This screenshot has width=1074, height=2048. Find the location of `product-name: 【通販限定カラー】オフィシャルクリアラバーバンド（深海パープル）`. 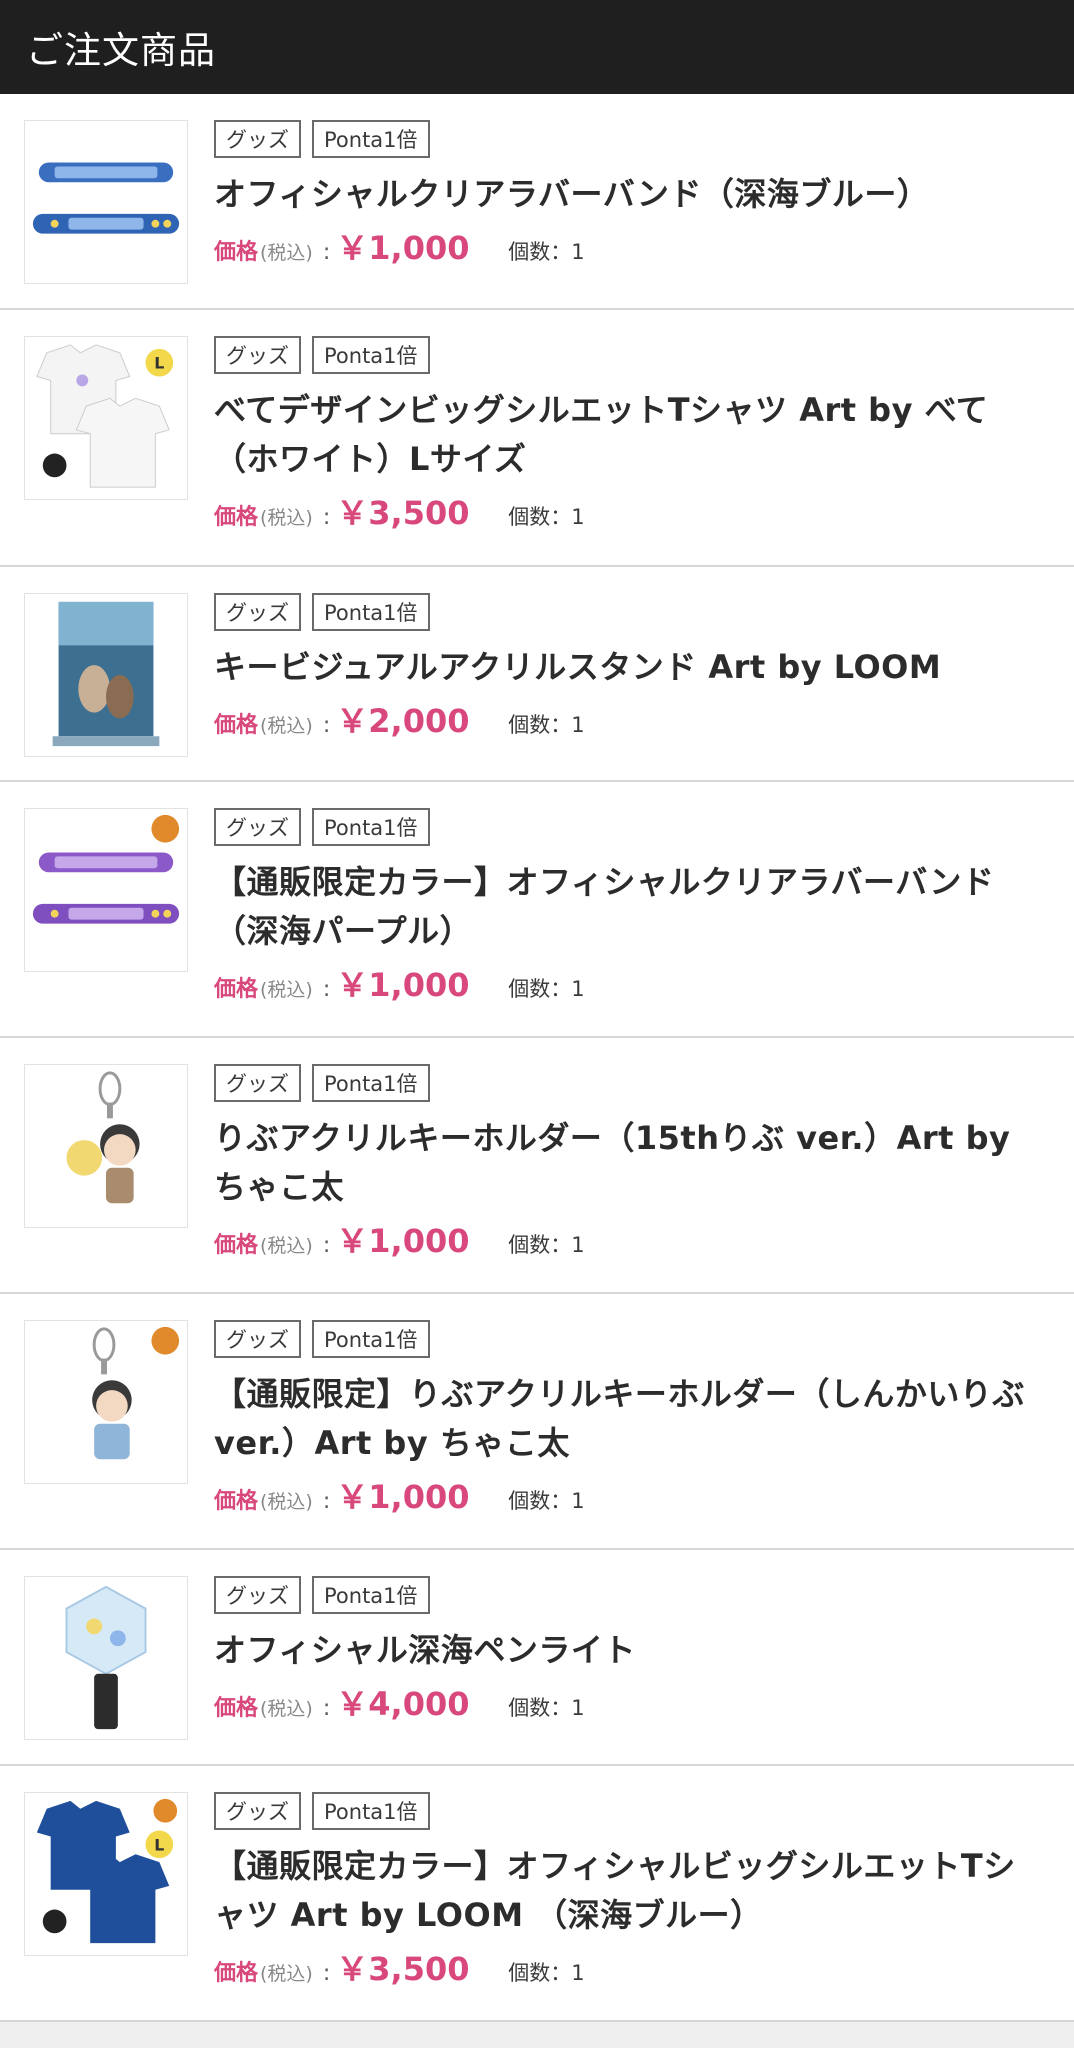

product-name: 【通販限定カラー】オフィシャルクリアラバーバンド（深海パープル） is located at coordinates (631, 907).